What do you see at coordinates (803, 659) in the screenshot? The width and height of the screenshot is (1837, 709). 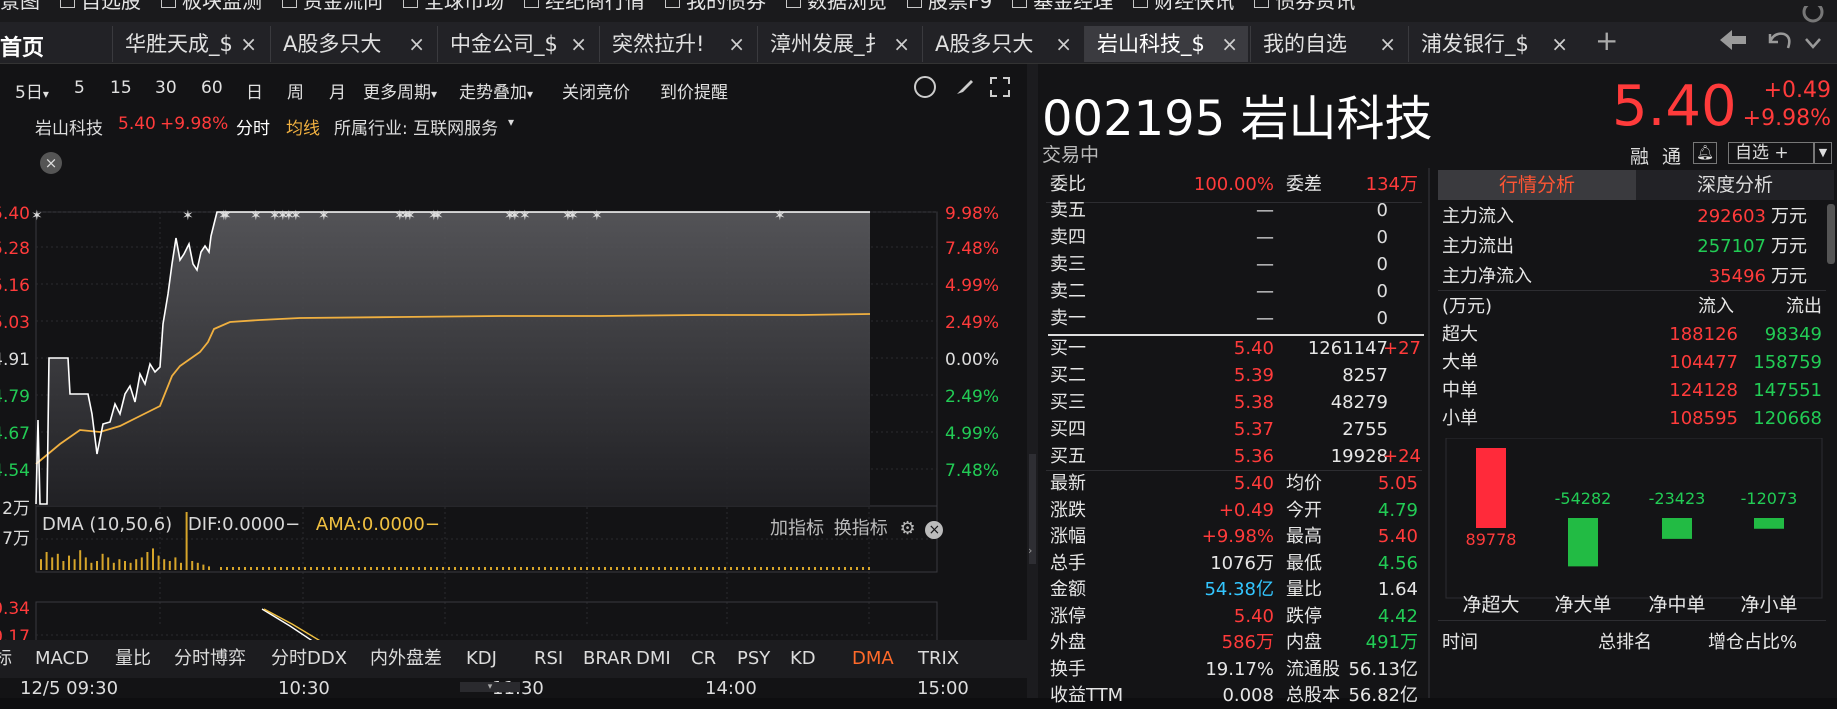 I see `indicator-tab-12: KD` at bounding box center [803, 659].